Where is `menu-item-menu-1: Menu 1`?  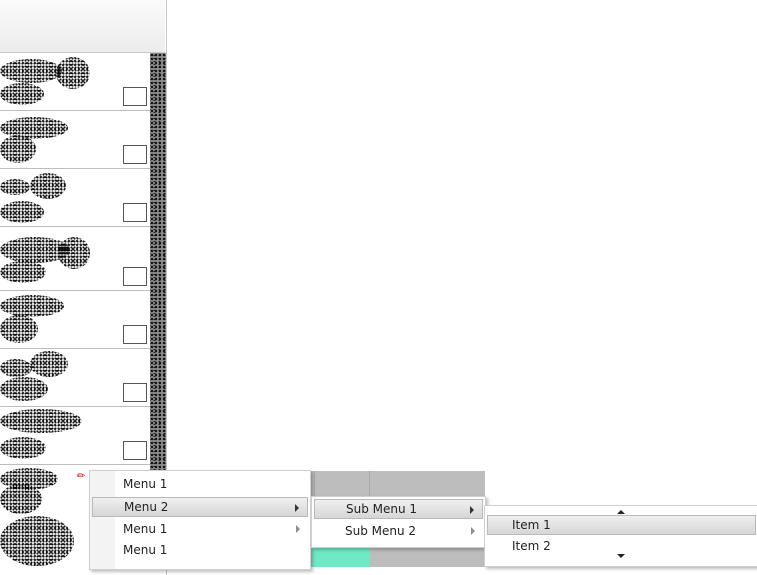
menu-item-menu-1: Menu 1 is located at coordinates (200, 484).